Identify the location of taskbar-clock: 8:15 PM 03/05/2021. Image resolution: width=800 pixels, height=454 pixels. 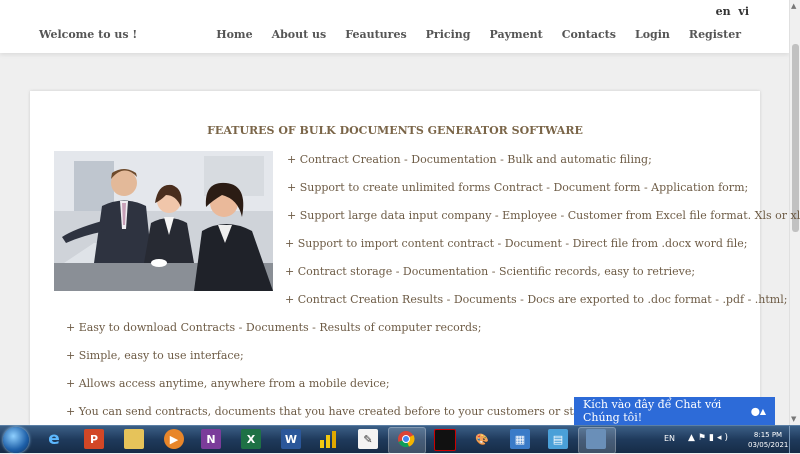
(768, 440).